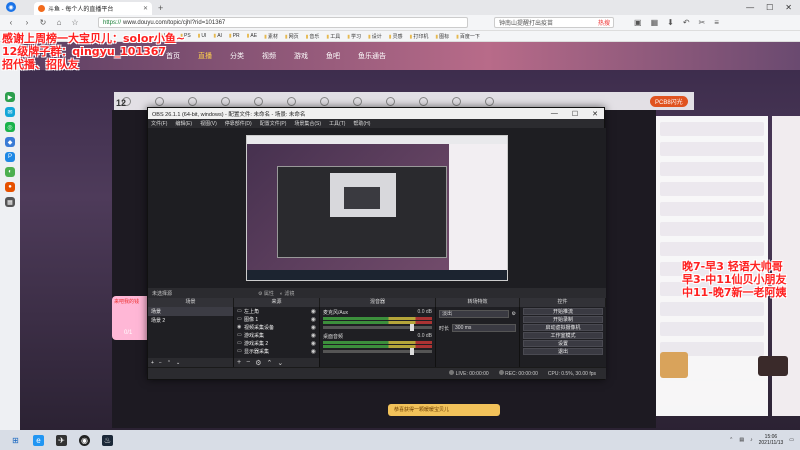  What do you see at coordinates (84, 440) in the screenshot?
I see `obs-taskbar-icon: ◉` at bounding box center [84, 440].